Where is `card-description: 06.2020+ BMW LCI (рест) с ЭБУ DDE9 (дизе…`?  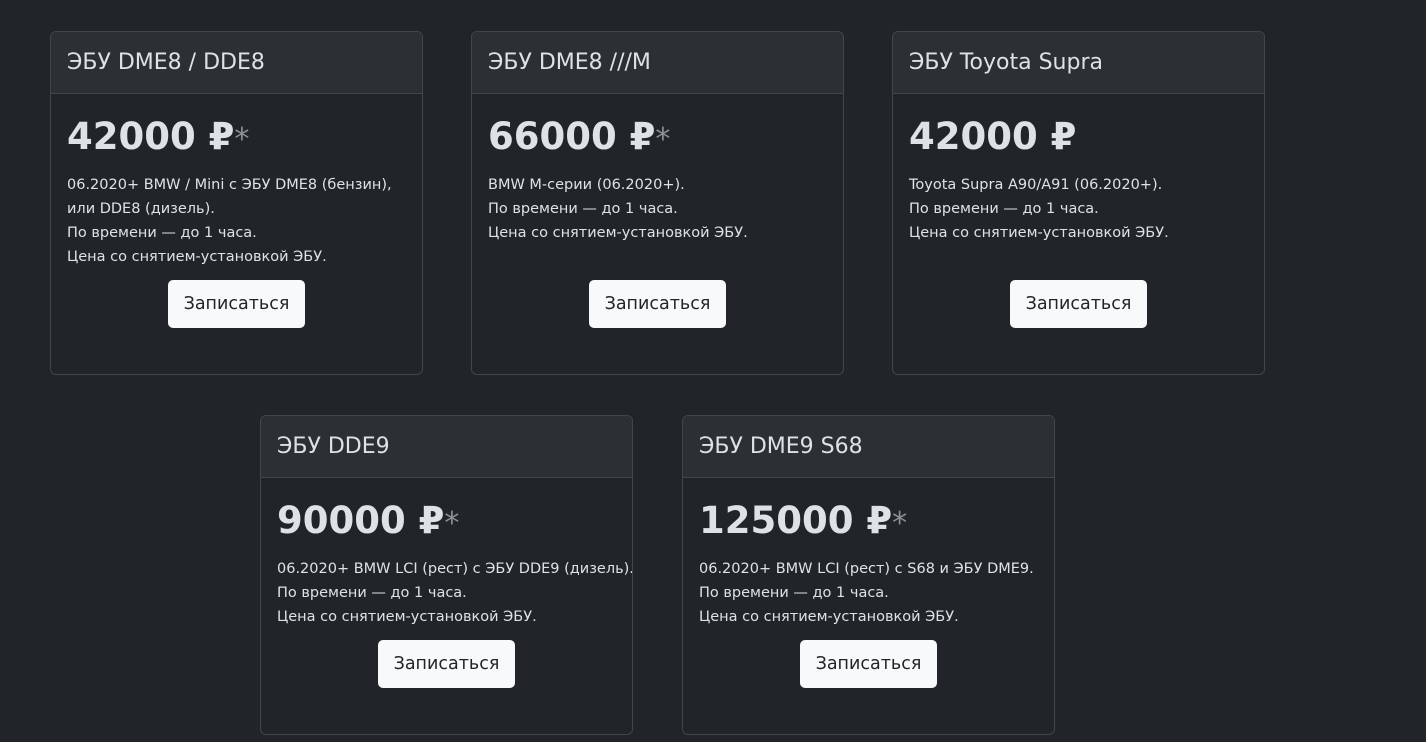 card-description: 06.2020+ BMW LCI (рест) с ЭБУ DDE9 (дизе… is located at coordinates (455, 598).